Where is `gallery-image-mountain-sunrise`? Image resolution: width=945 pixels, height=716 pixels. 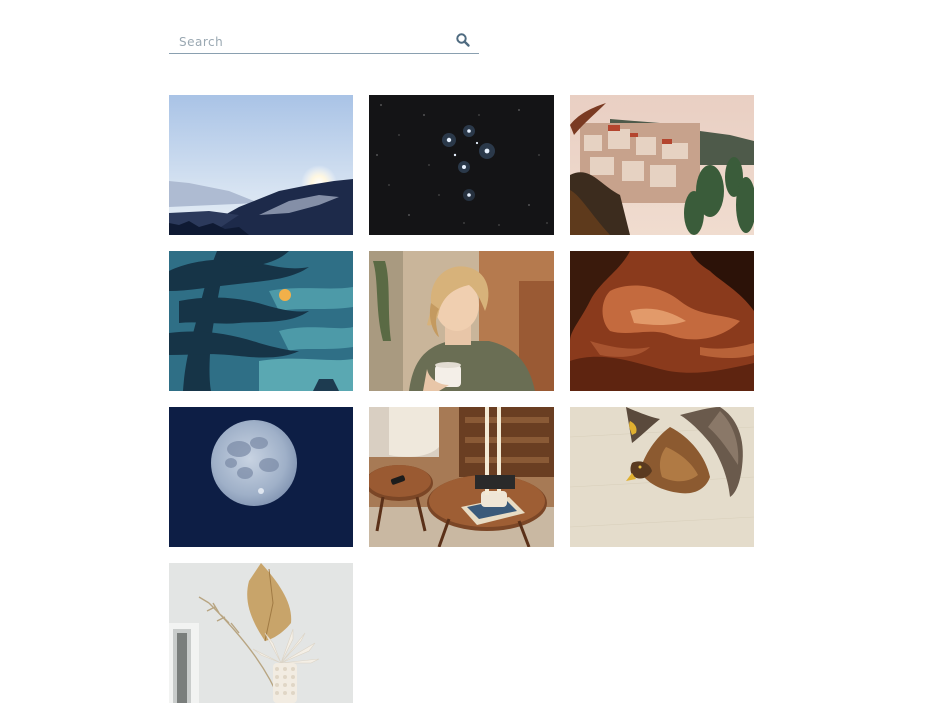 gallery-image-mountain-sunrise is located at coordinates (261, 165).